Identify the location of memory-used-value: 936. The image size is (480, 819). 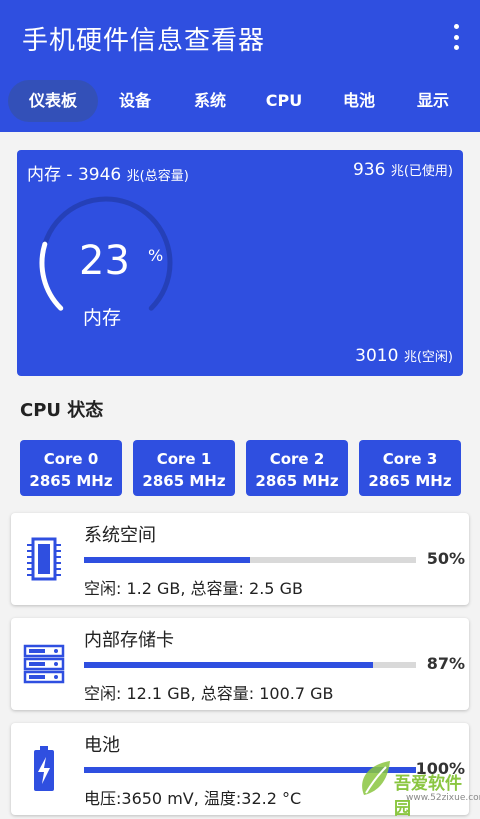
(369, 170).